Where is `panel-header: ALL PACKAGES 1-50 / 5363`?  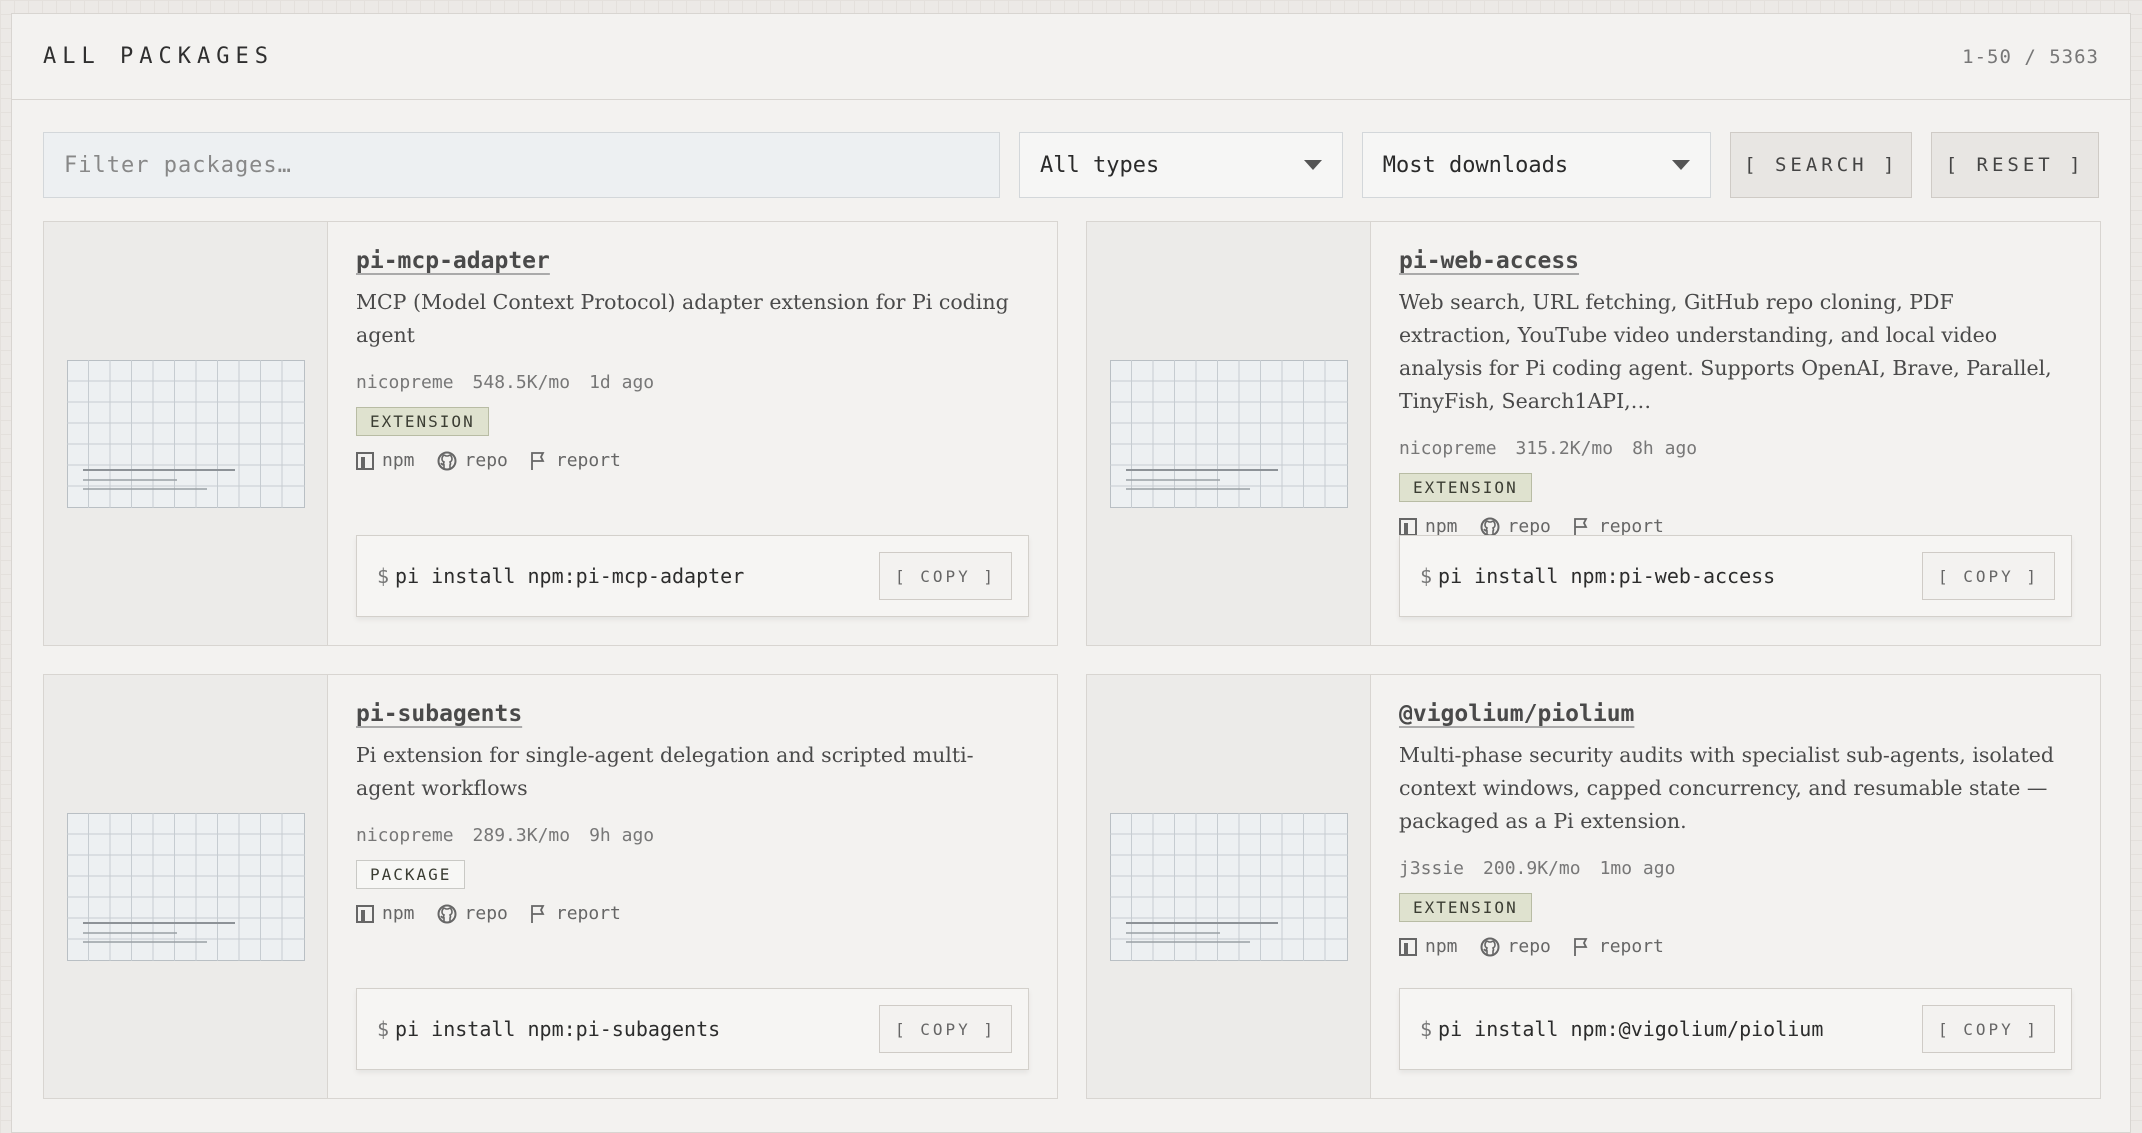
panel-header: ALL PACKAGES 1-50 / 5363 is located at coordinates (1071, 57).